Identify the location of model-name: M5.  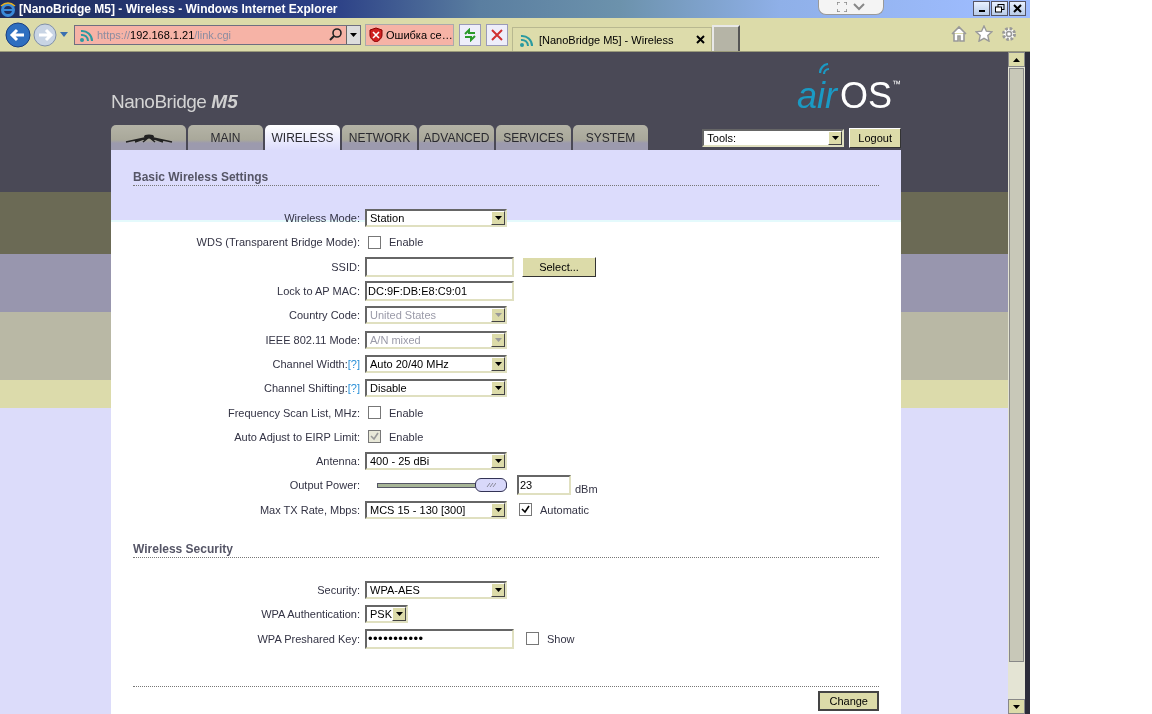
(224, 102).